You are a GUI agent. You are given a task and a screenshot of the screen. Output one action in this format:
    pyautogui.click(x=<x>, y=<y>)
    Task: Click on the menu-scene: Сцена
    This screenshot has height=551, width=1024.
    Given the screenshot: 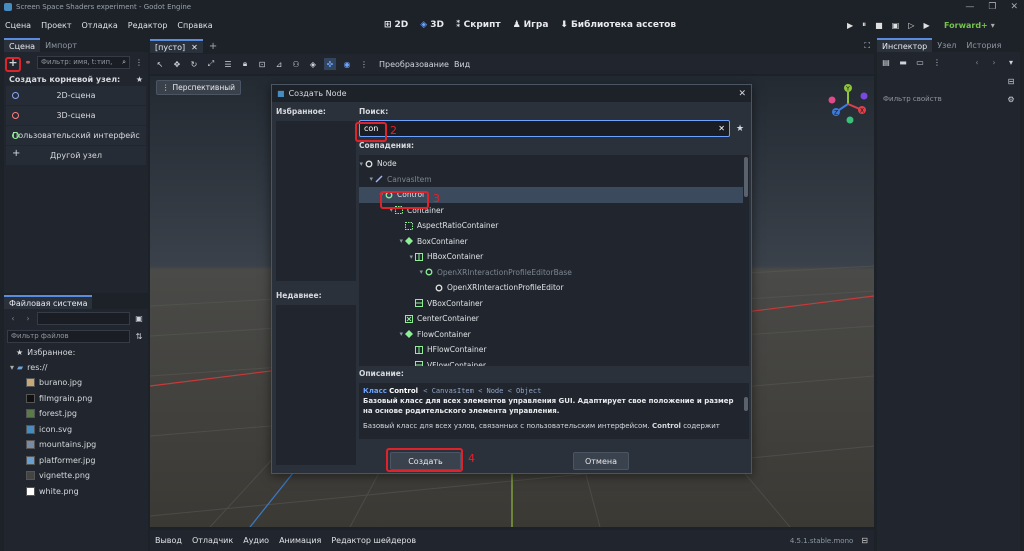 What is the action you would take?
    pyautogui.click(x=18, y=25)
    